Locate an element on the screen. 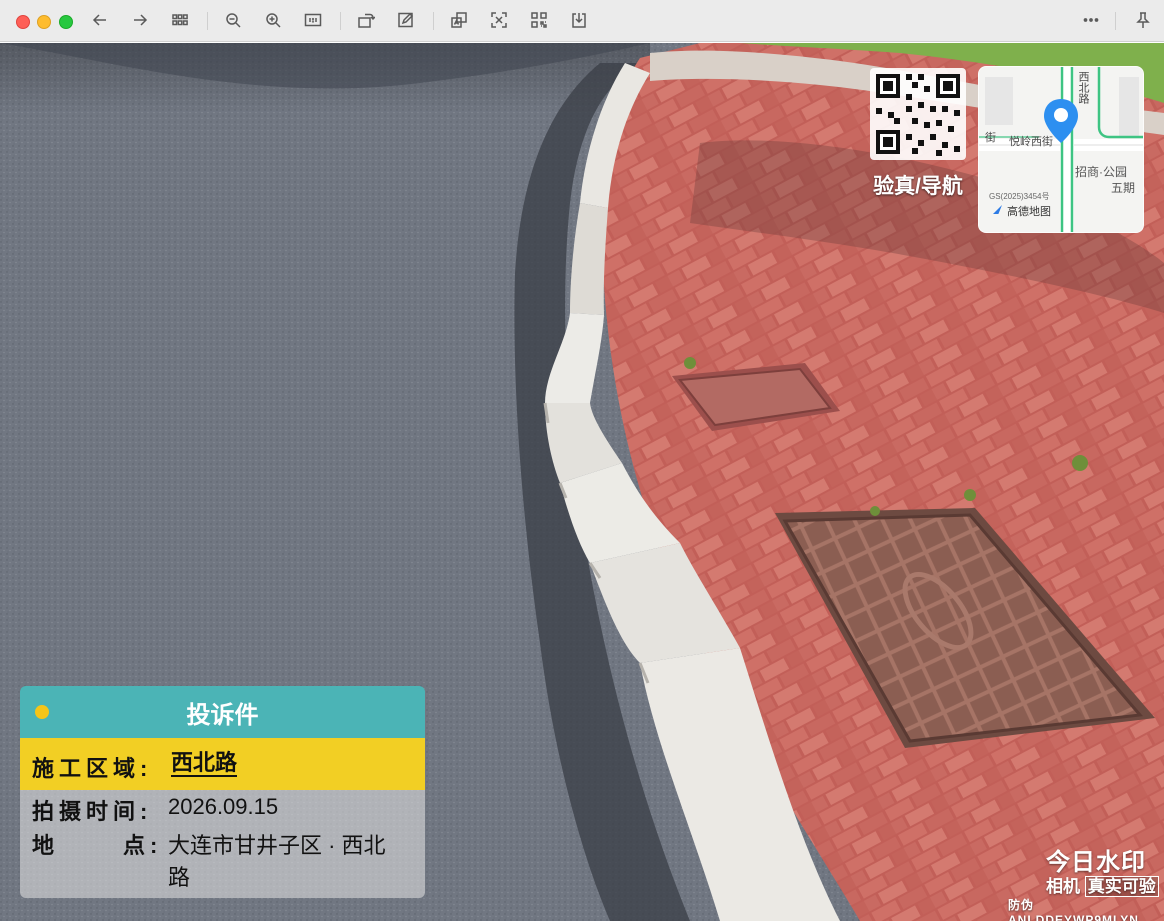  close-window-button is located at coordinates (23, 22).